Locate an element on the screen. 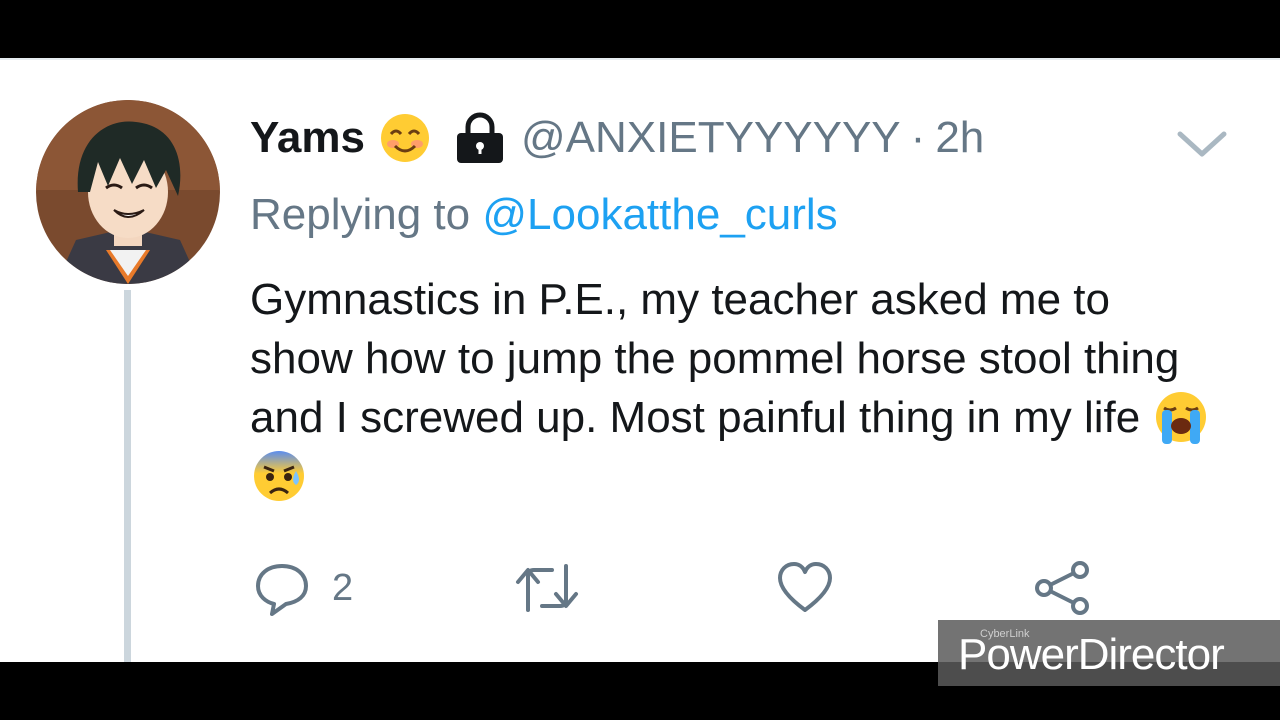 The height and width of the screenshot is (720, 1280). like-action is located at coordinates (805, 588).